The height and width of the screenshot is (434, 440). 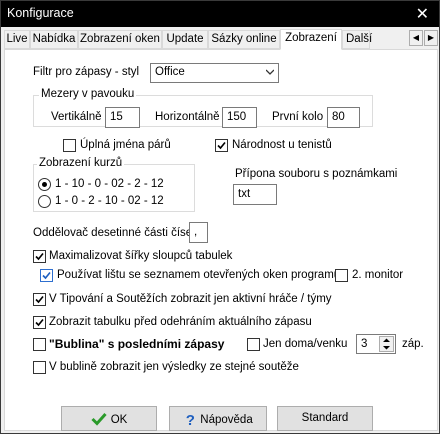 I want to click on standard-button: Standard, so click(x=325, y=418).